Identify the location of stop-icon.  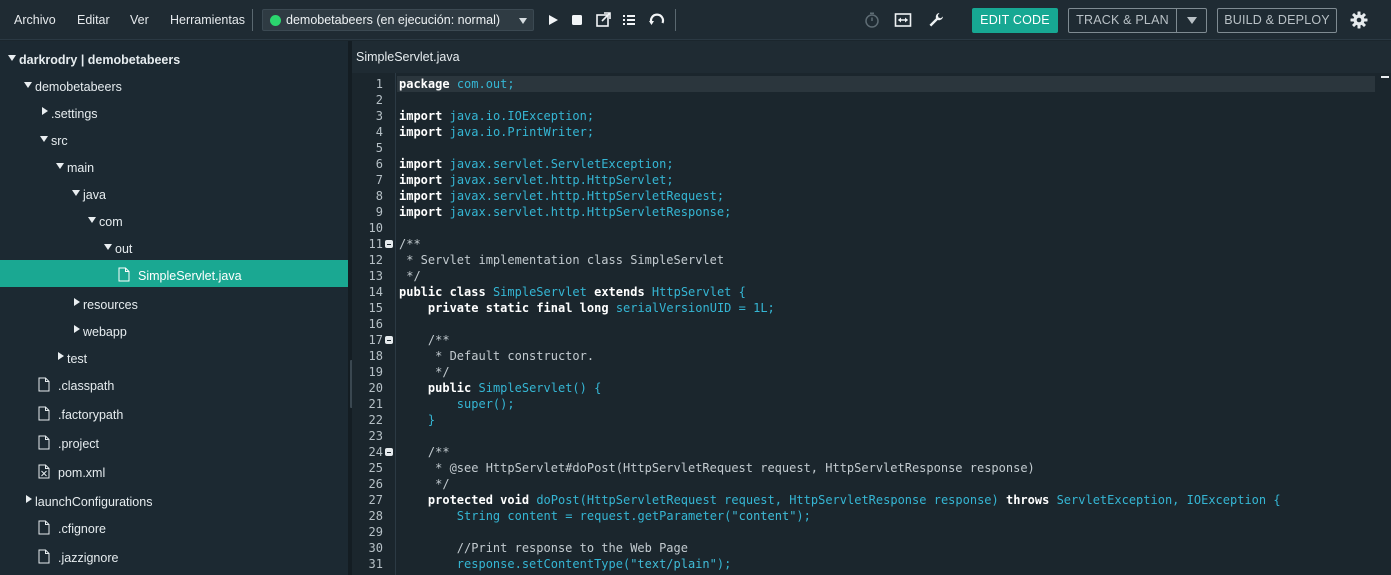
(577, 20).